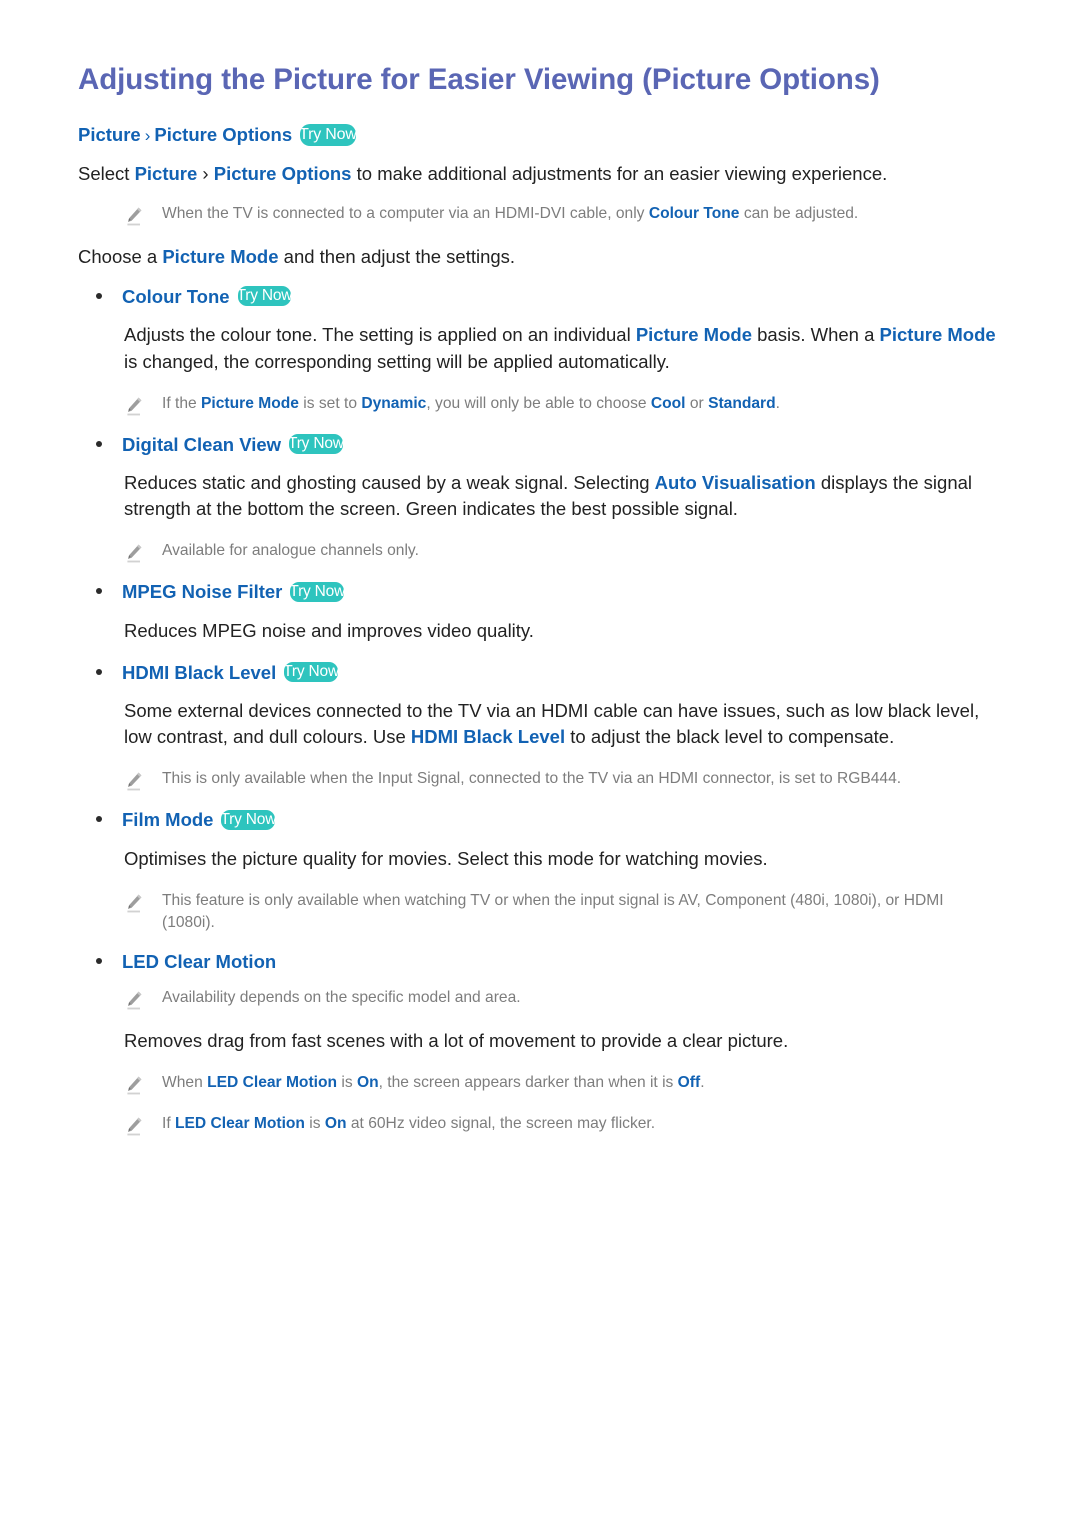  Describe the element at coordinates (799, 213) in the screenshot. I see `note-intro-post: can be adjusted.` at that location.